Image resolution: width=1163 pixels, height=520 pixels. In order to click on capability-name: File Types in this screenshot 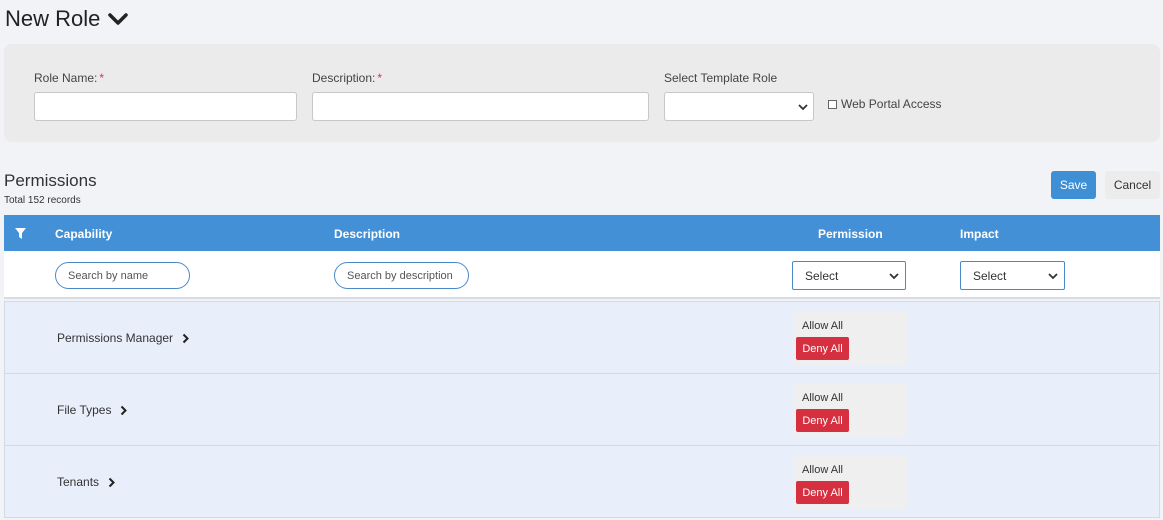, I will do `click(84, 410)`.